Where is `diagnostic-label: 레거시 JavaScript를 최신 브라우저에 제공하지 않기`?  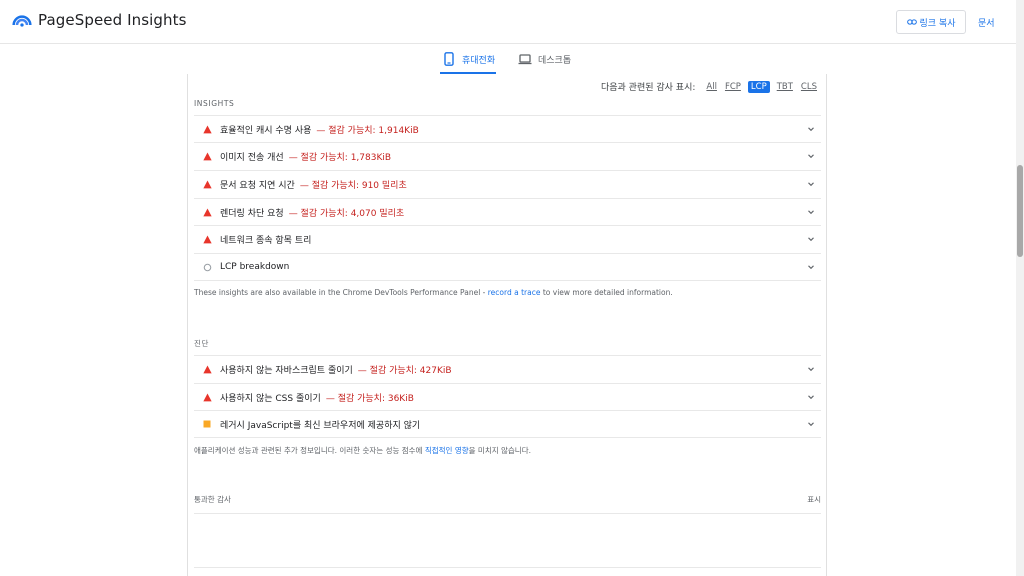
diagnostic-label: 레거시 JavaScript를 최신 브라우저에 제공하지 않기 is located at coordinates (320, 425).